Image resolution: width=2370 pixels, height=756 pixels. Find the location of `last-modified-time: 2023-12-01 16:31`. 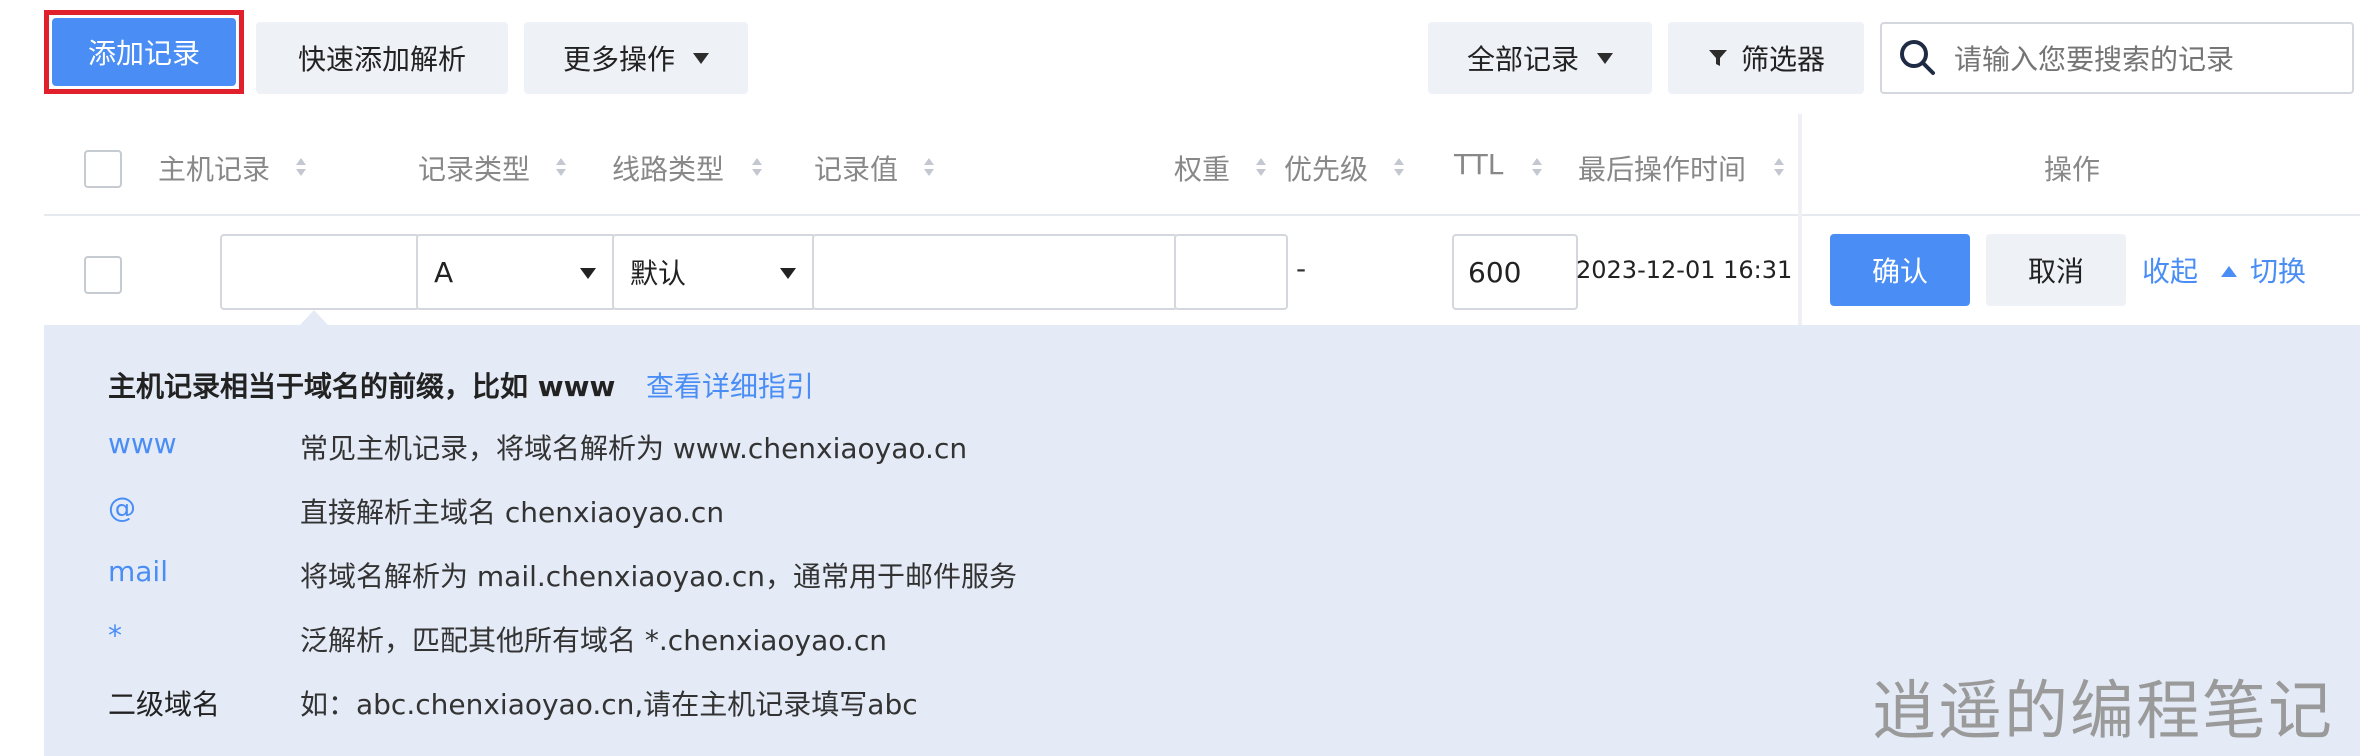

last-modified-time: 2023-12-01 16:31 is located at coordinates (1684, 270).